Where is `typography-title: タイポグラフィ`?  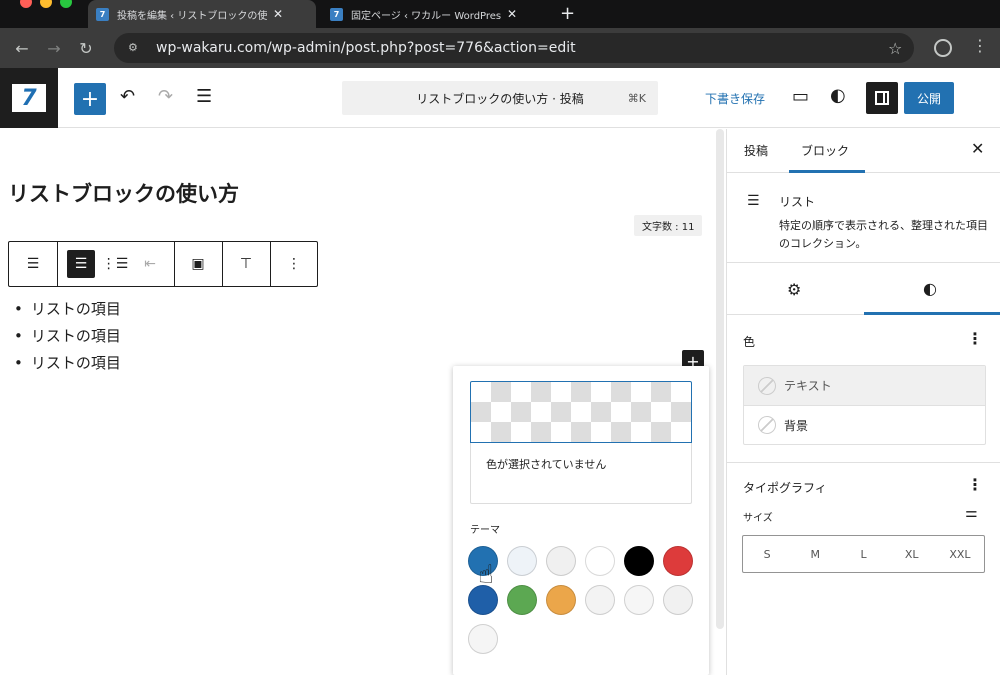
typography-title: タイポグラフィ is located at coordinates (785, 488).